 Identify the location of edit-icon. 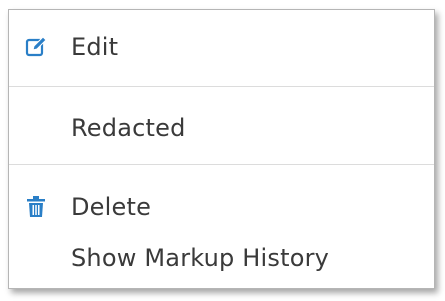
(36, 47).